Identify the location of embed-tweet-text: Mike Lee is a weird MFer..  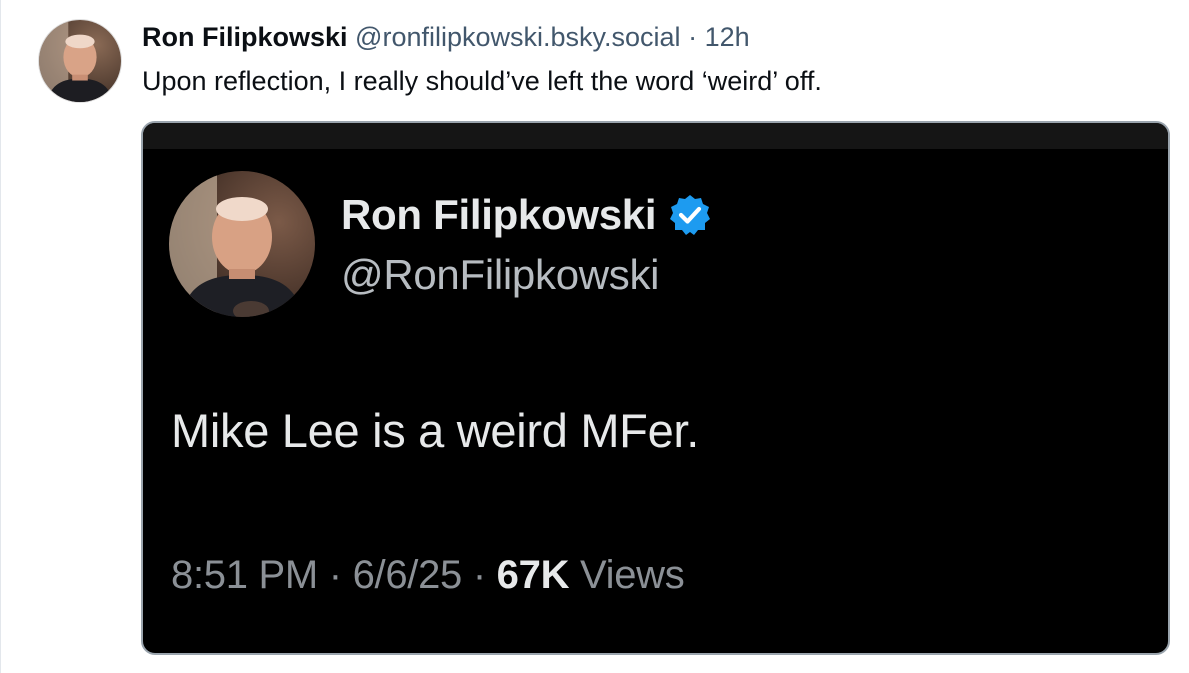
(435, 430).